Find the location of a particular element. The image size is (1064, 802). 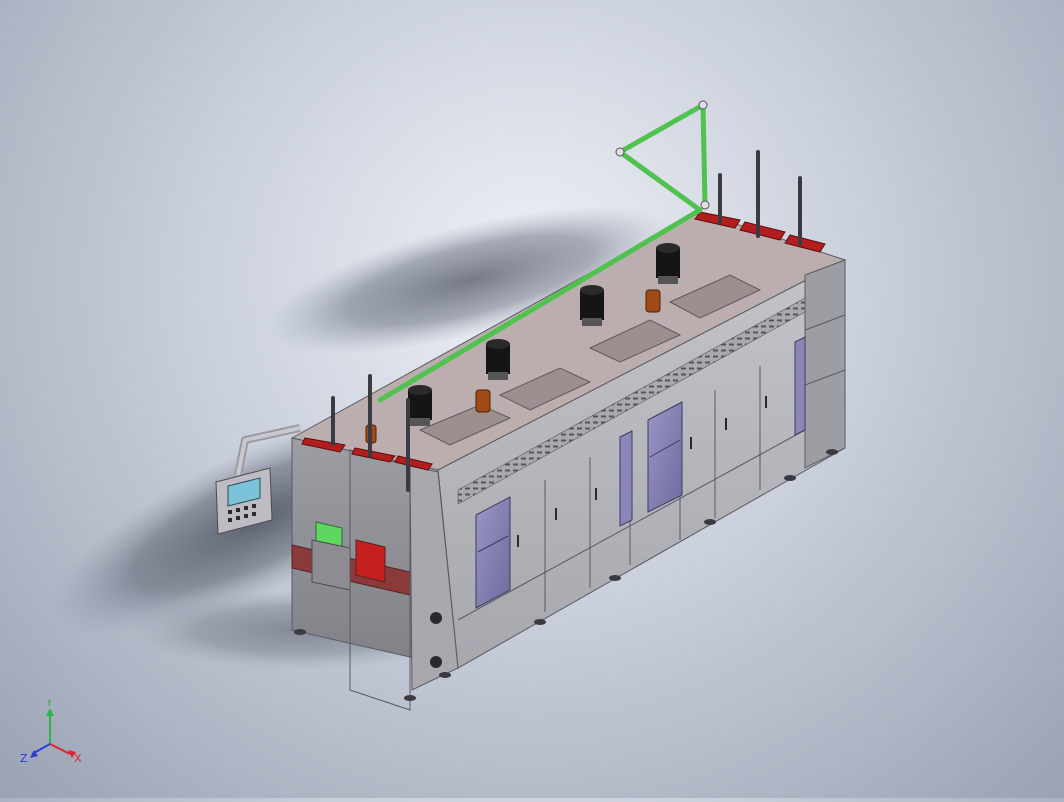

x-axis-line is located at coordinates (60, 749).